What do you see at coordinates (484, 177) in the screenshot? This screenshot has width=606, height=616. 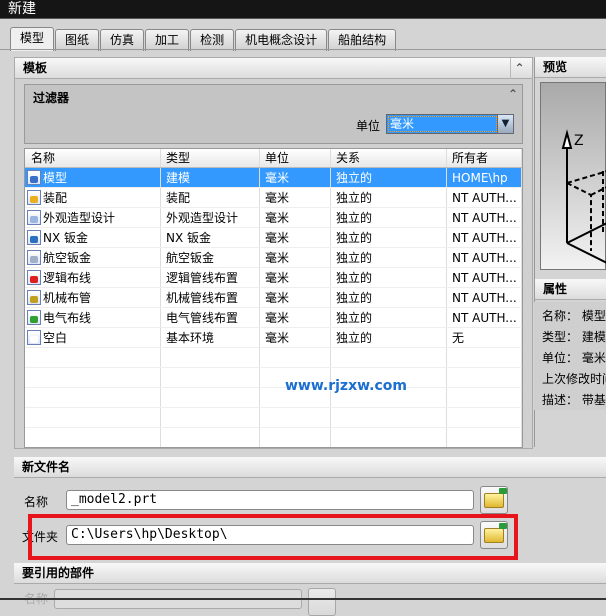 I see `cell-owner: HOME\hp` at bounding box center [484, 177].